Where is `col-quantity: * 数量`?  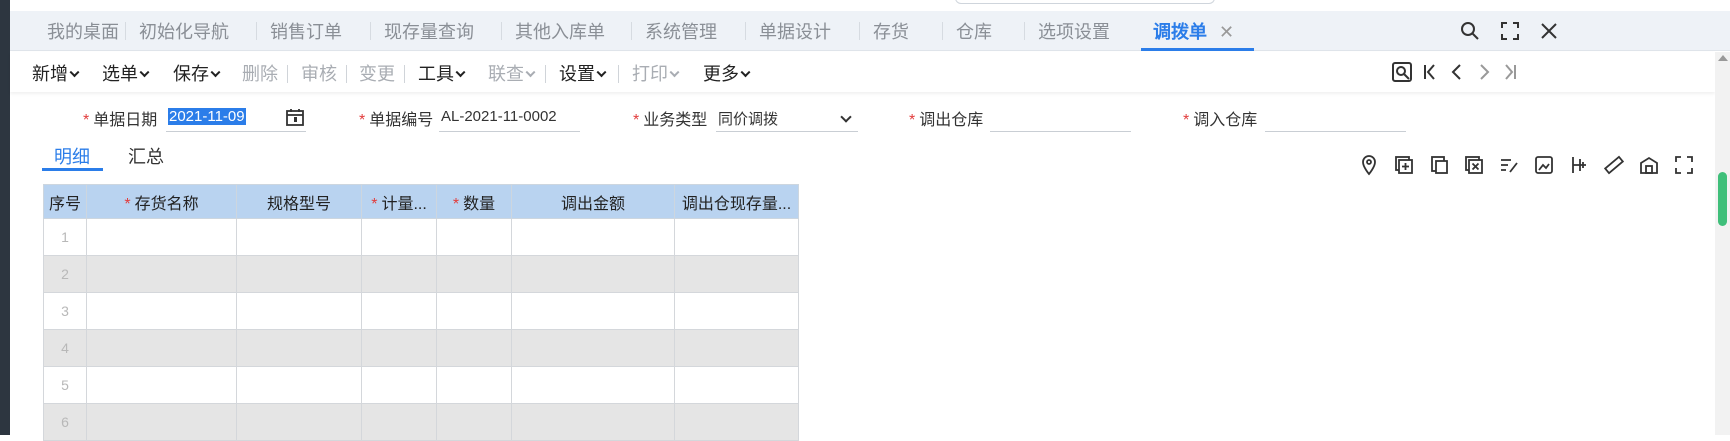 col-quantity: * 数量 is located at coordinates (474, 201).